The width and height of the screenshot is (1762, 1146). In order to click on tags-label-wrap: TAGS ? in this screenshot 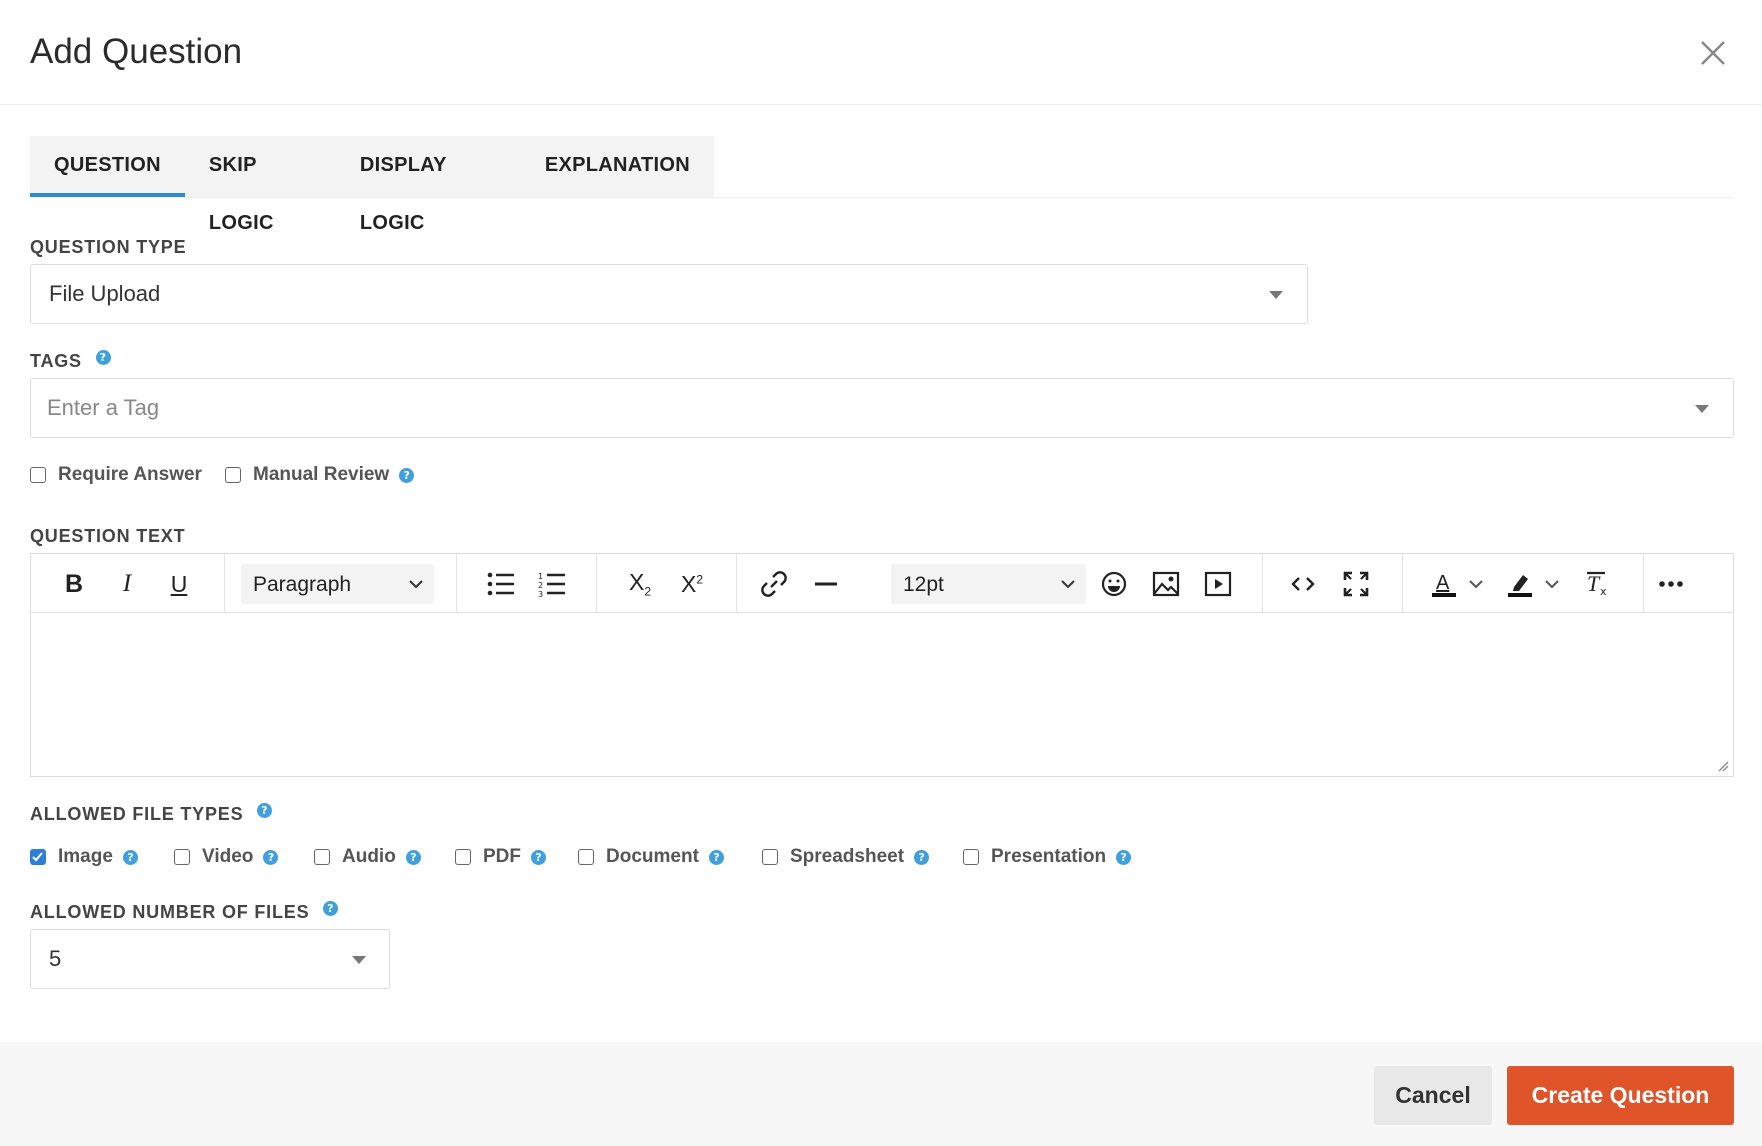, I will do `click(70, 360)`.